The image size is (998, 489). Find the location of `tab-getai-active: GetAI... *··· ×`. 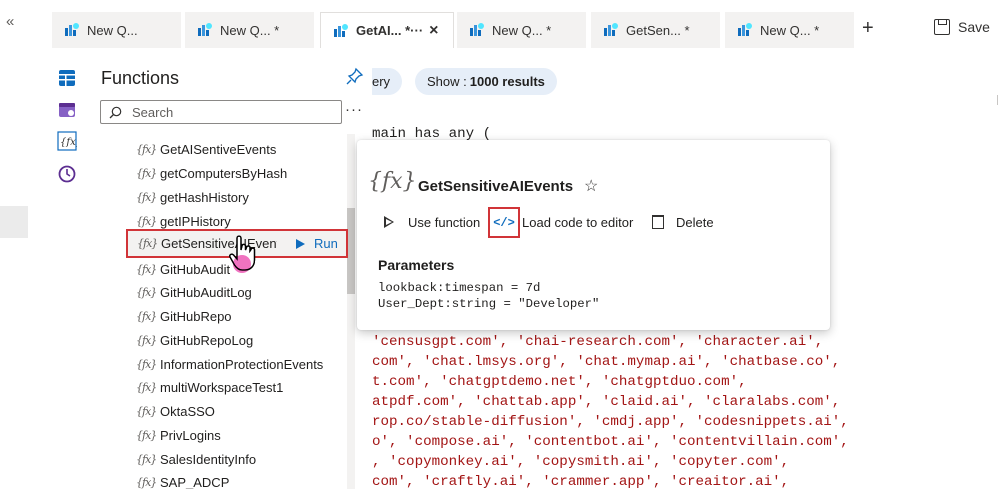

tab-getai-active: GetAI... *··· × is located at coordinates (387, 30).